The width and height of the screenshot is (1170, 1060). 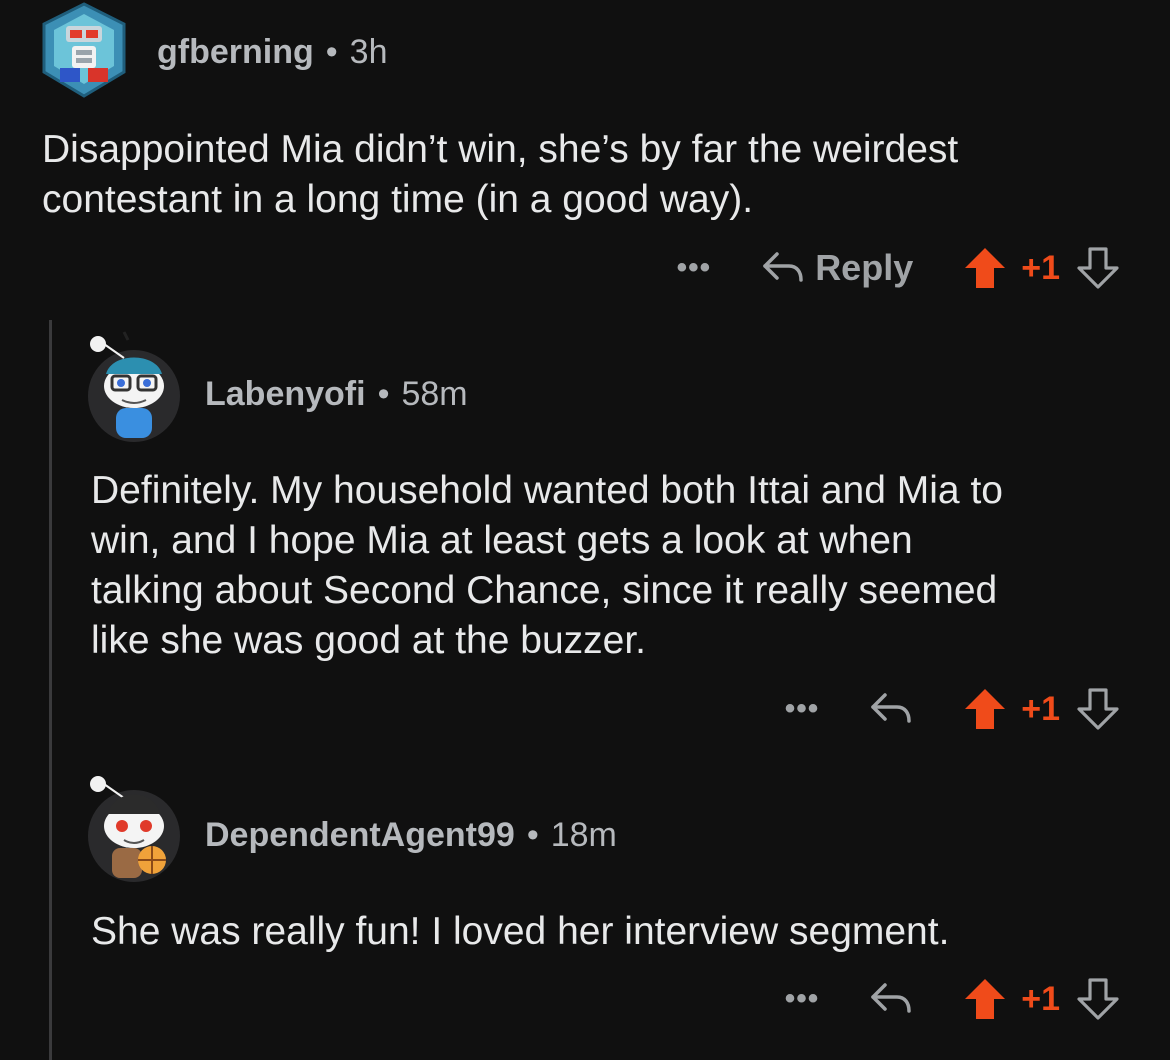 What do you see at coordinates (84, 50) in the screenshot?
I see `robot-avatar-icon` at bounding box center [84, 50].